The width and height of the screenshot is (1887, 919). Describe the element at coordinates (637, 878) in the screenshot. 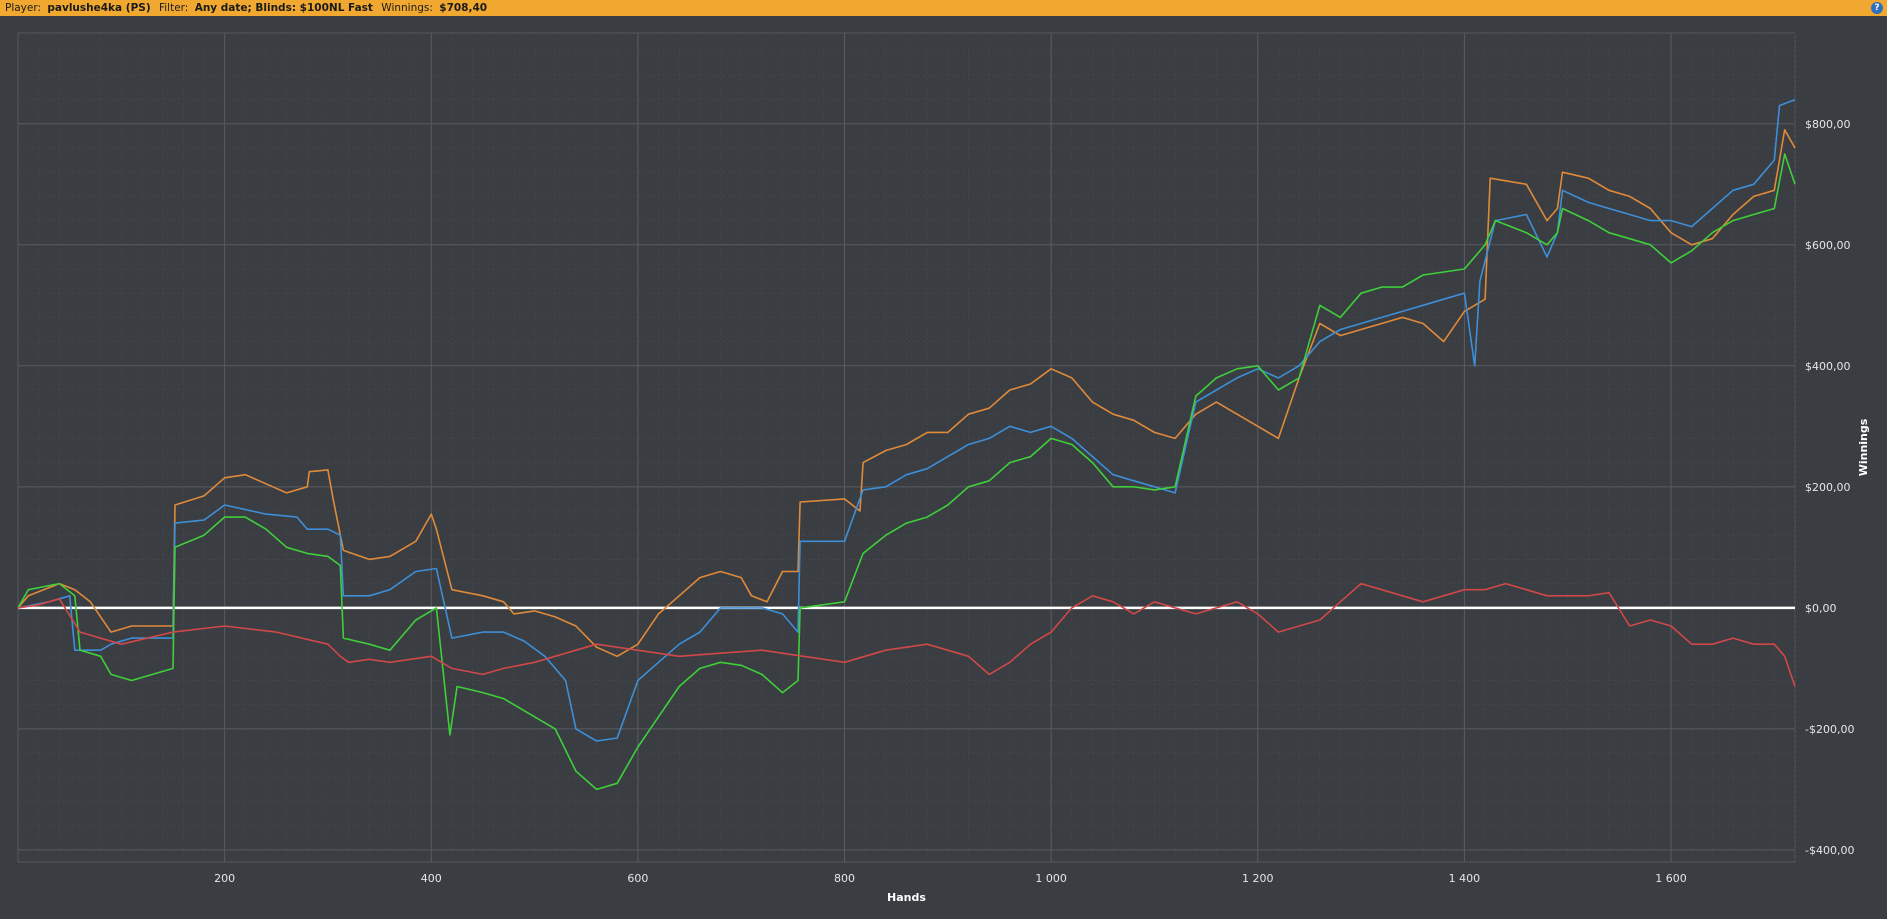

I see `x-tick-label: 600` at that location.